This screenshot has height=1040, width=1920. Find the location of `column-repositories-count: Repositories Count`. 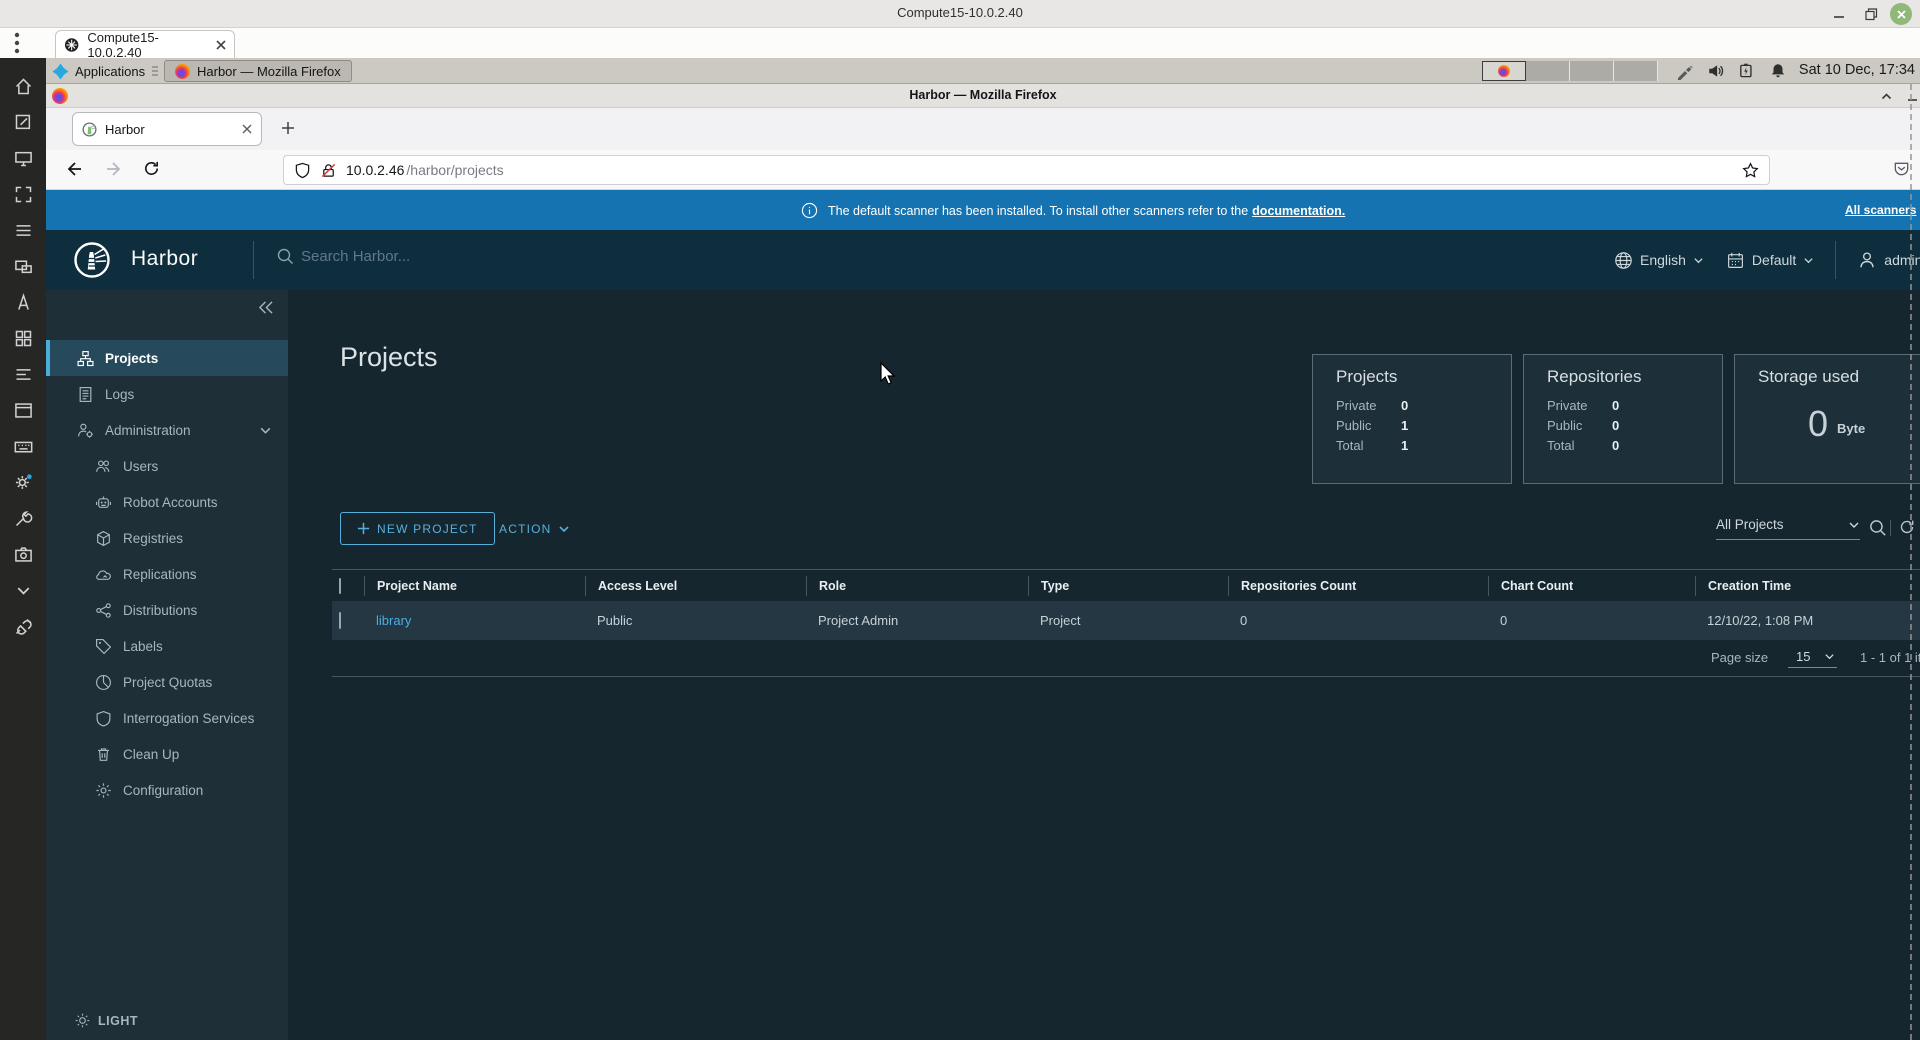

column-repositories-count: Repositories Count is located at coordinates (1358, 585).